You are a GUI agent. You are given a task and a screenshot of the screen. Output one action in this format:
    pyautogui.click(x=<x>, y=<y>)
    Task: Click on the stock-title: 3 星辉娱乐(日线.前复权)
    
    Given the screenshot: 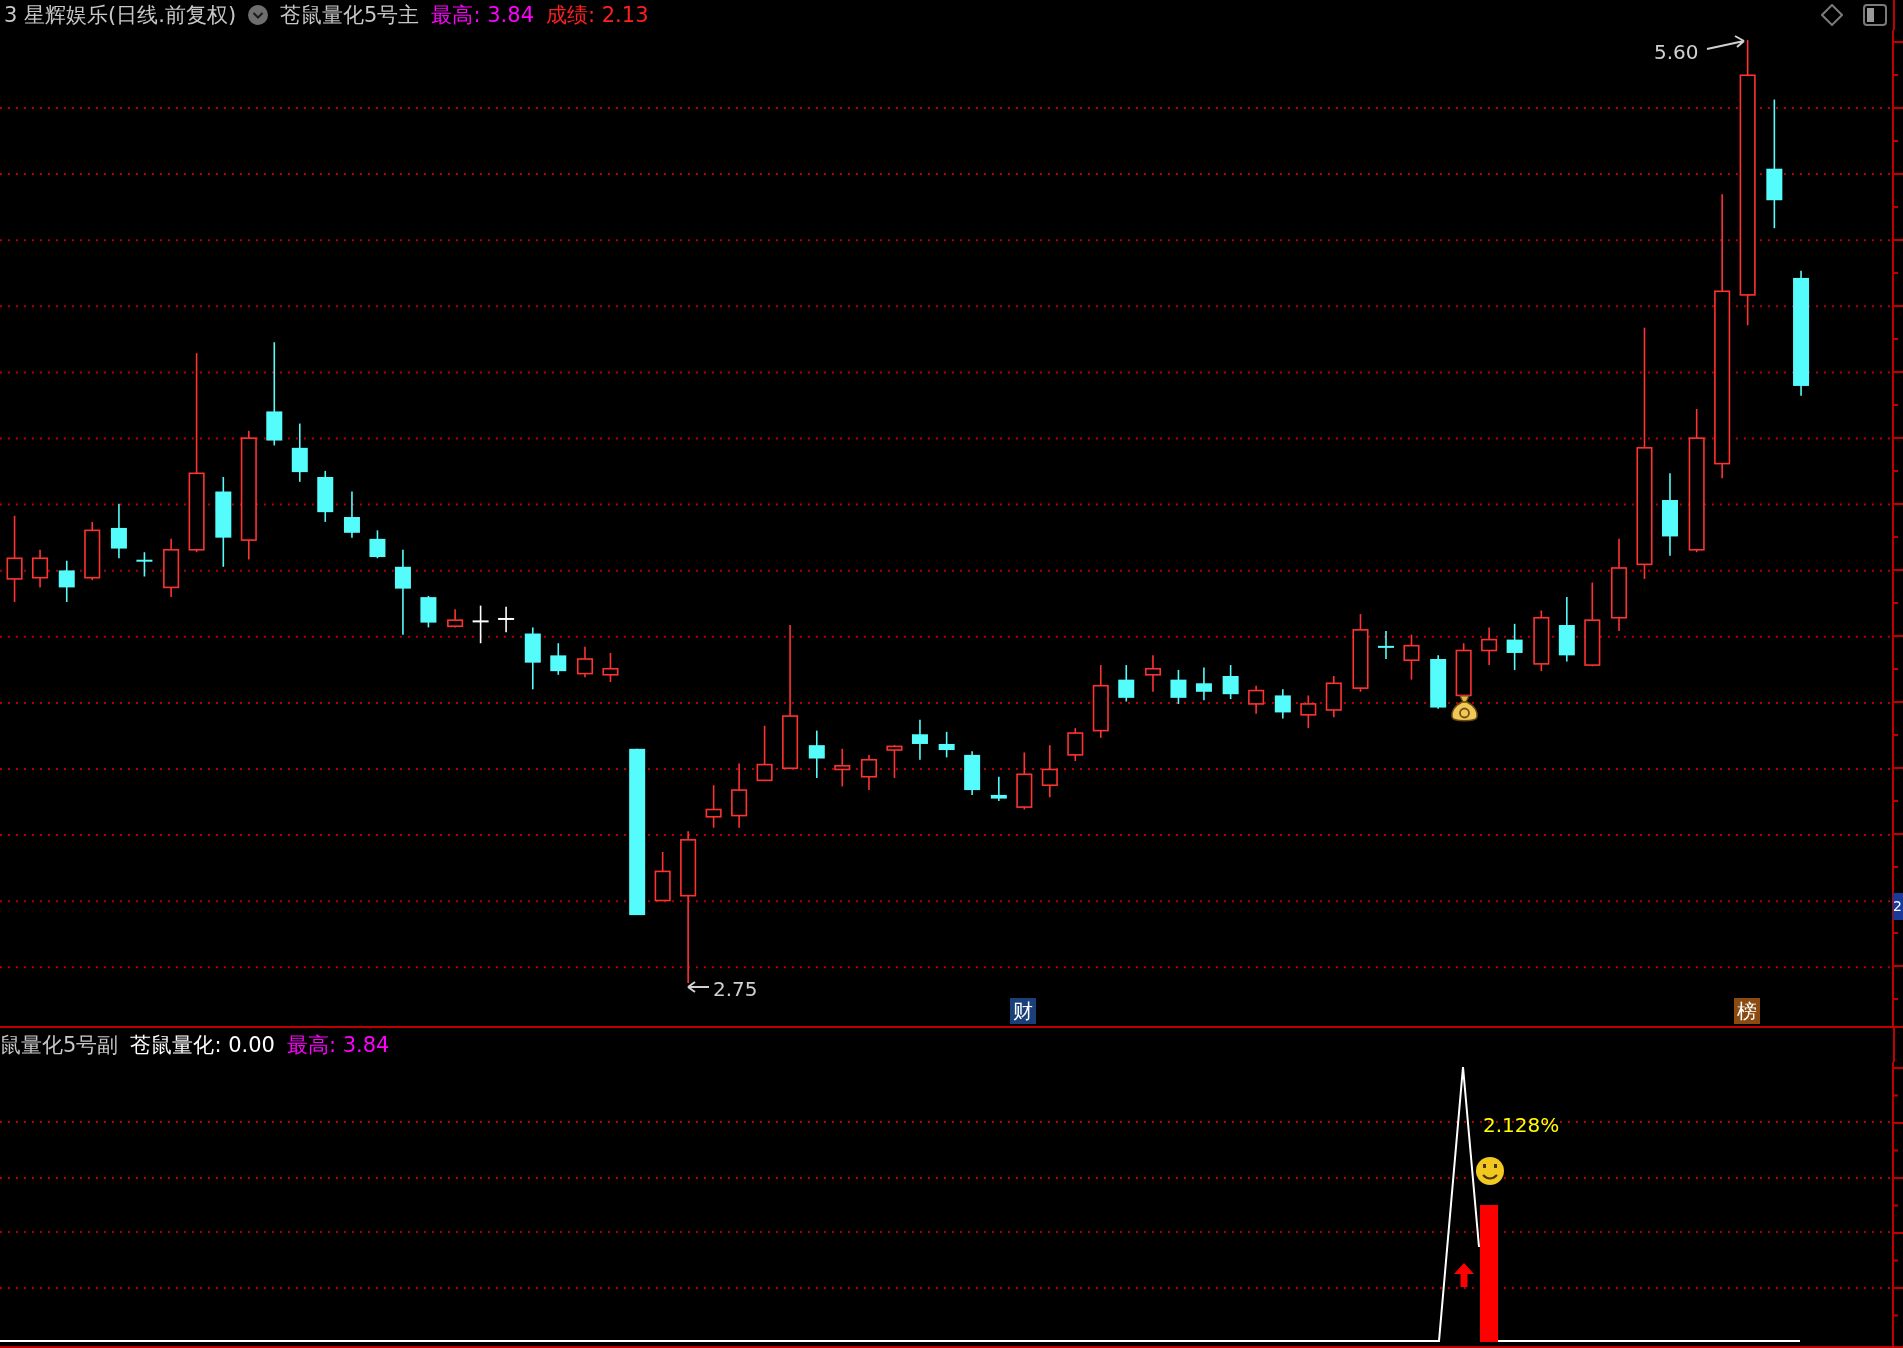 What is the action you would take?
    pyautogui.click(x=120, y=15)
    